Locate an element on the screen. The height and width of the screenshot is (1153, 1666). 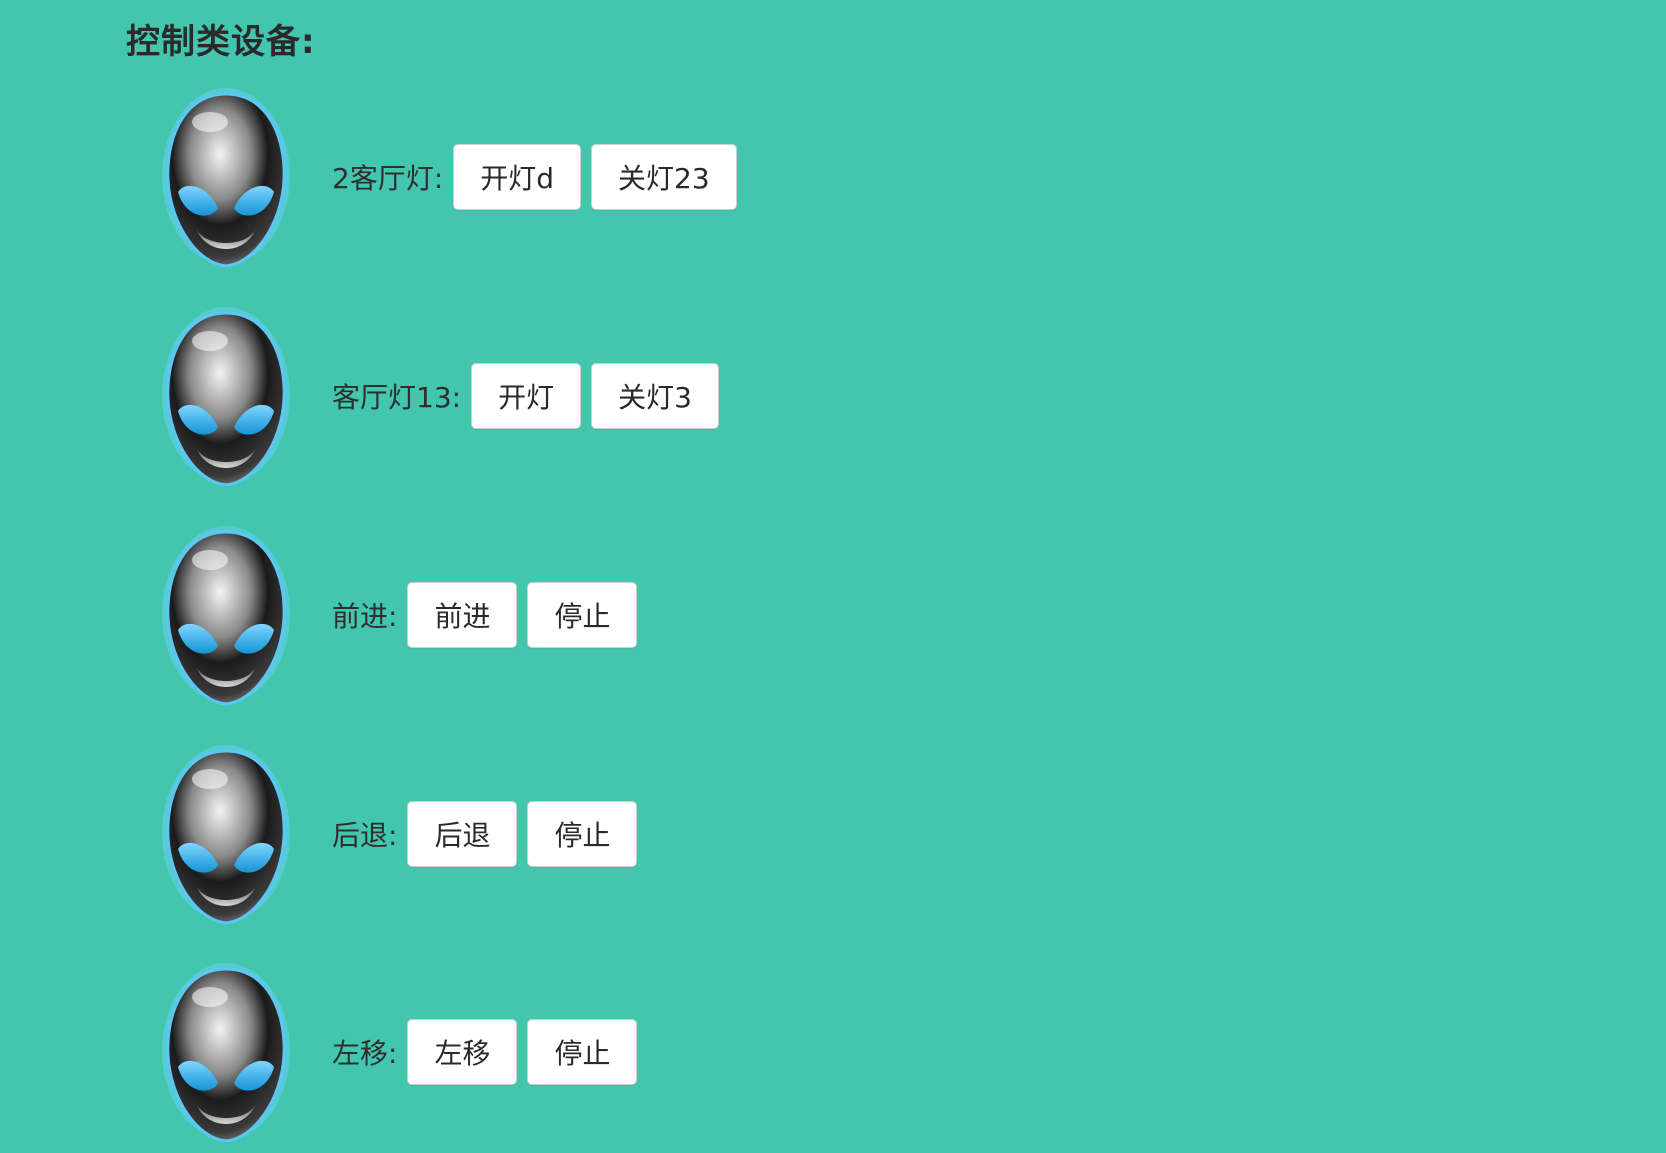
device-controls: 客厅灯13: 开灯 关灯3 is located at coordinates (530, 396).